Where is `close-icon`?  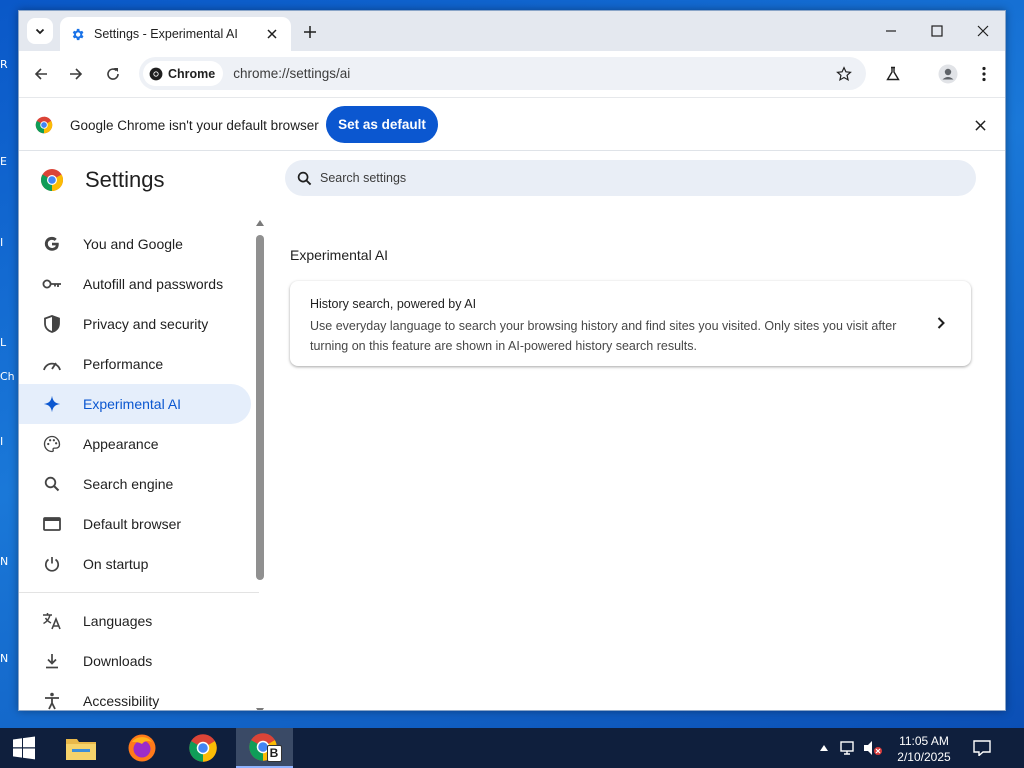
close-icon is located at coordinates (983, 31).